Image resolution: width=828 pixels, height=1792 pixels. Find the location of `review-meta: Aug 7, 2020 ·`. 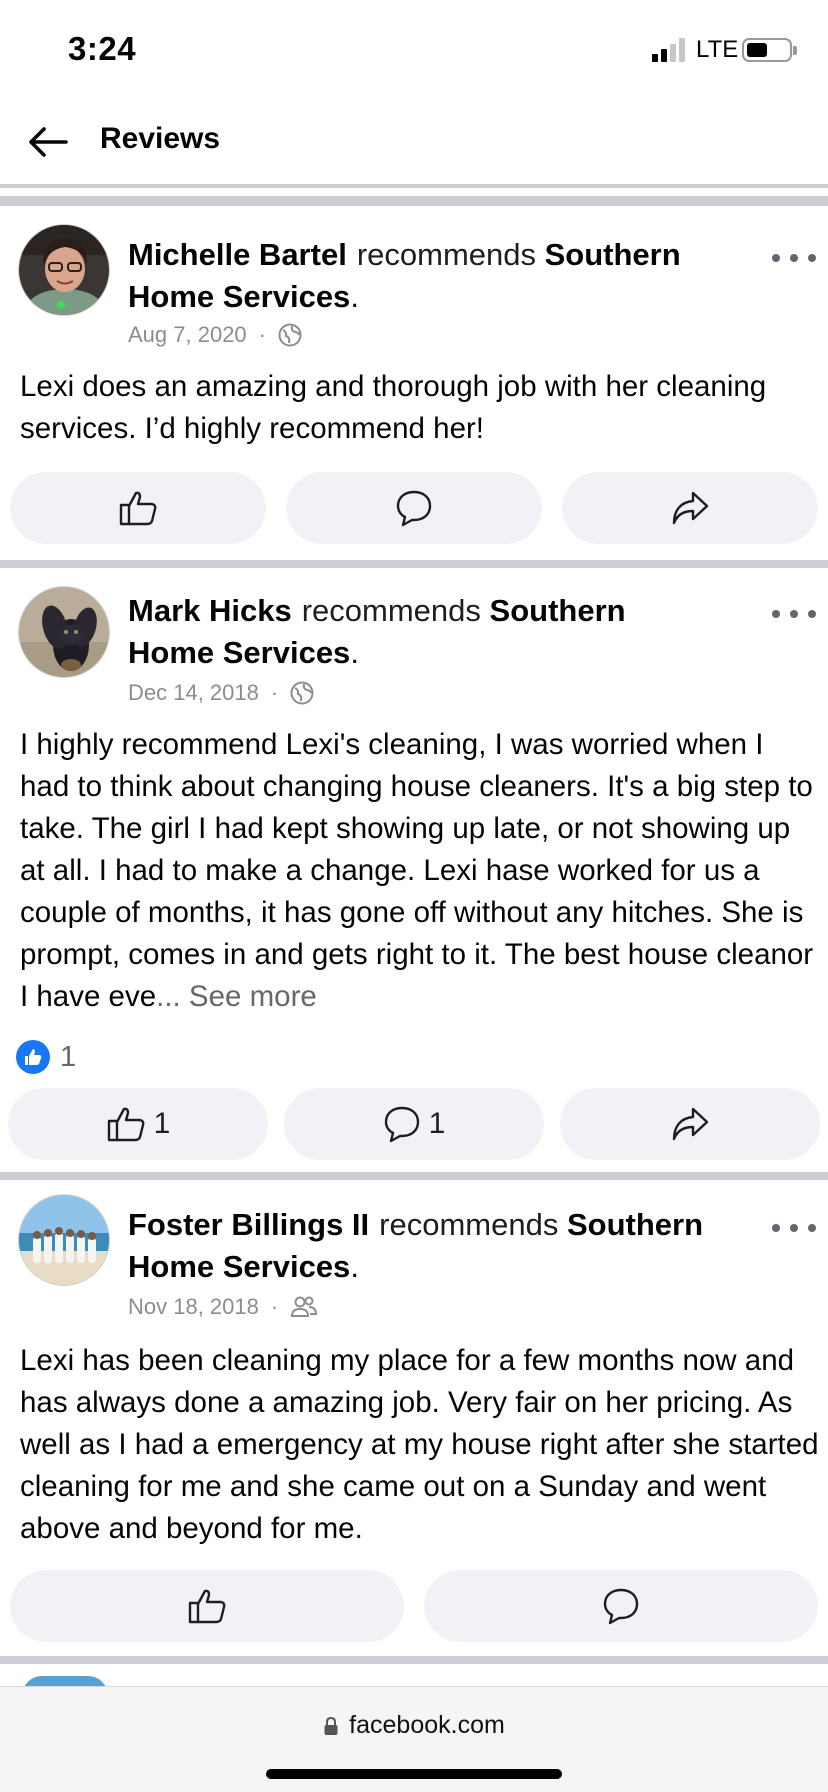

review-meta: Aug 7, 2020 · is located at coordinates (215, 335).